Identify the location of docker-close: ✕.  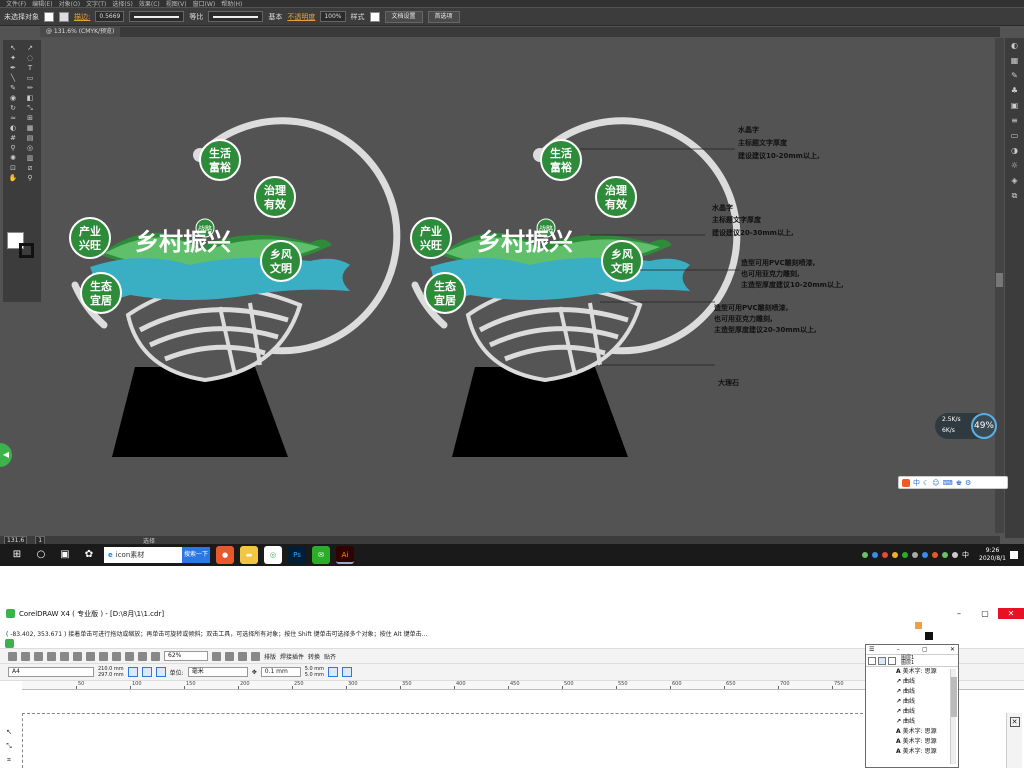
(952, 649).